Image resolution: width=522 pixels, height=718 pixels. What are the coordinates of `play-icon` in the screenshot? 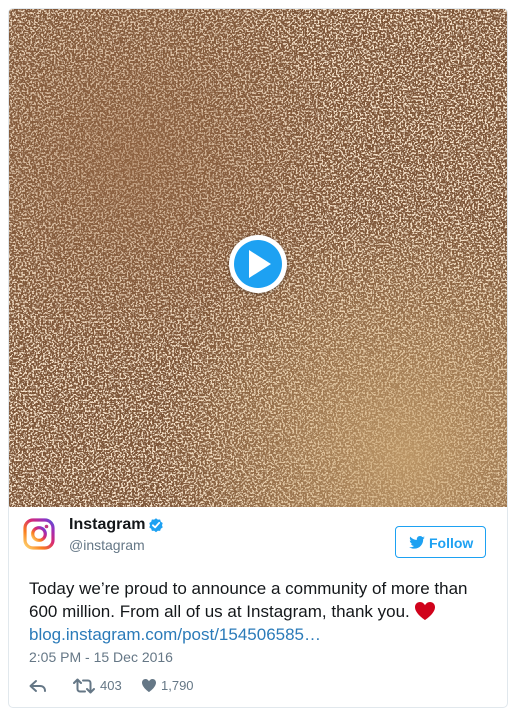 It's located at (260, 264).